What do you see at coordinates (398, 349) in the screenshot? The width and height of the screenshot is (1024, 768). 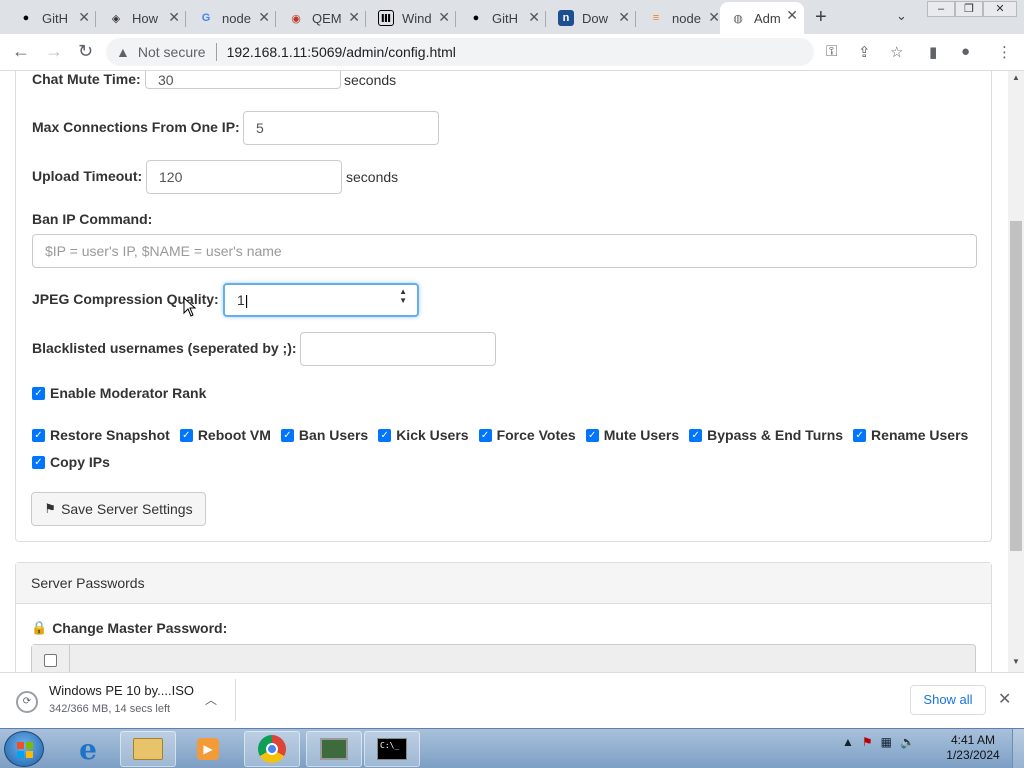 I see `blacklist-input` at bounding box center [398, 349].